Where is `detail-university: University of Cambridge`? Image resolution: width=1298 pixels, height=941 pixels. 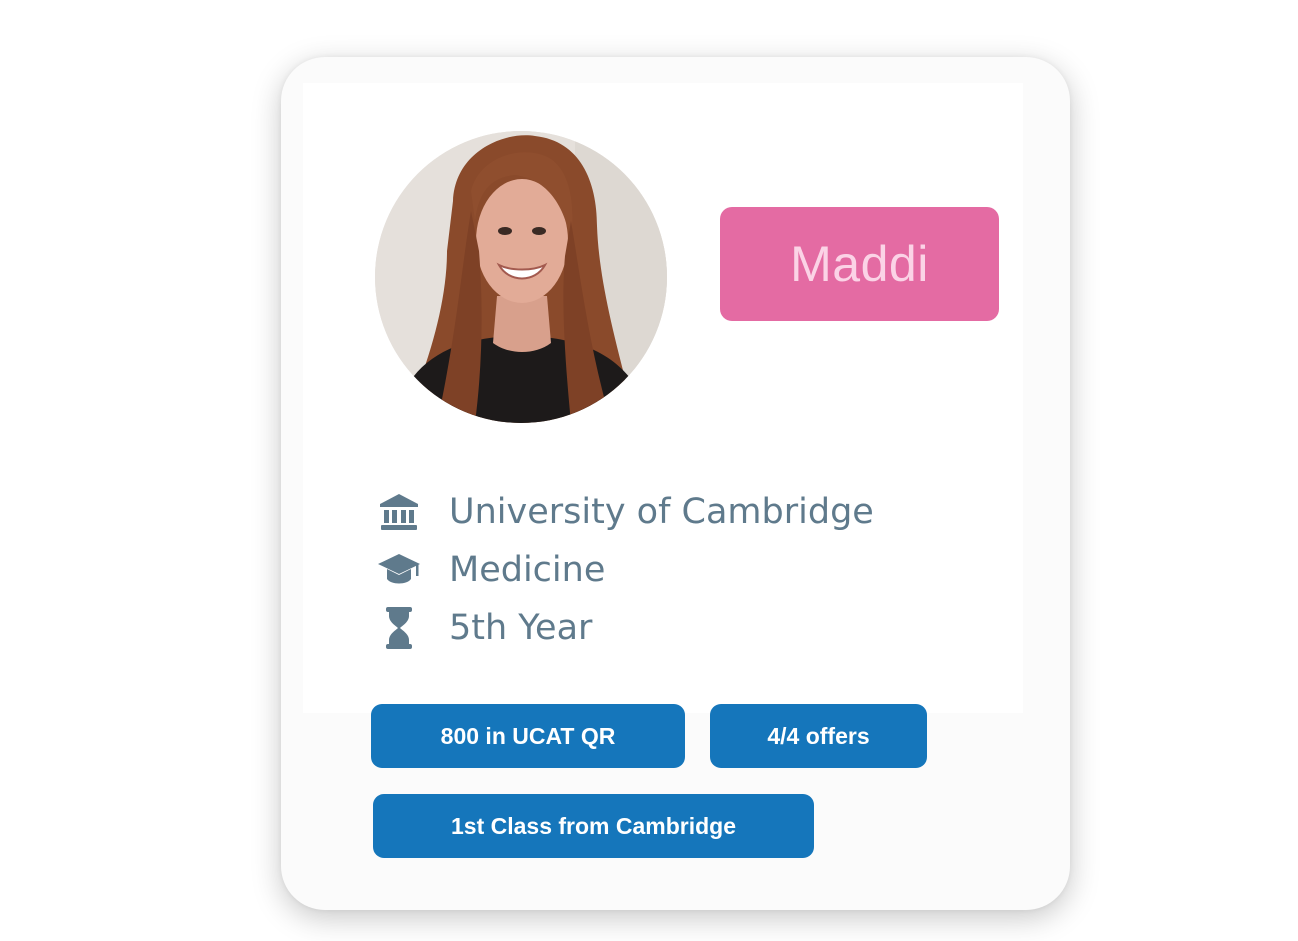 detail-university: University of Cambridge is located at coordinates (625, 512).